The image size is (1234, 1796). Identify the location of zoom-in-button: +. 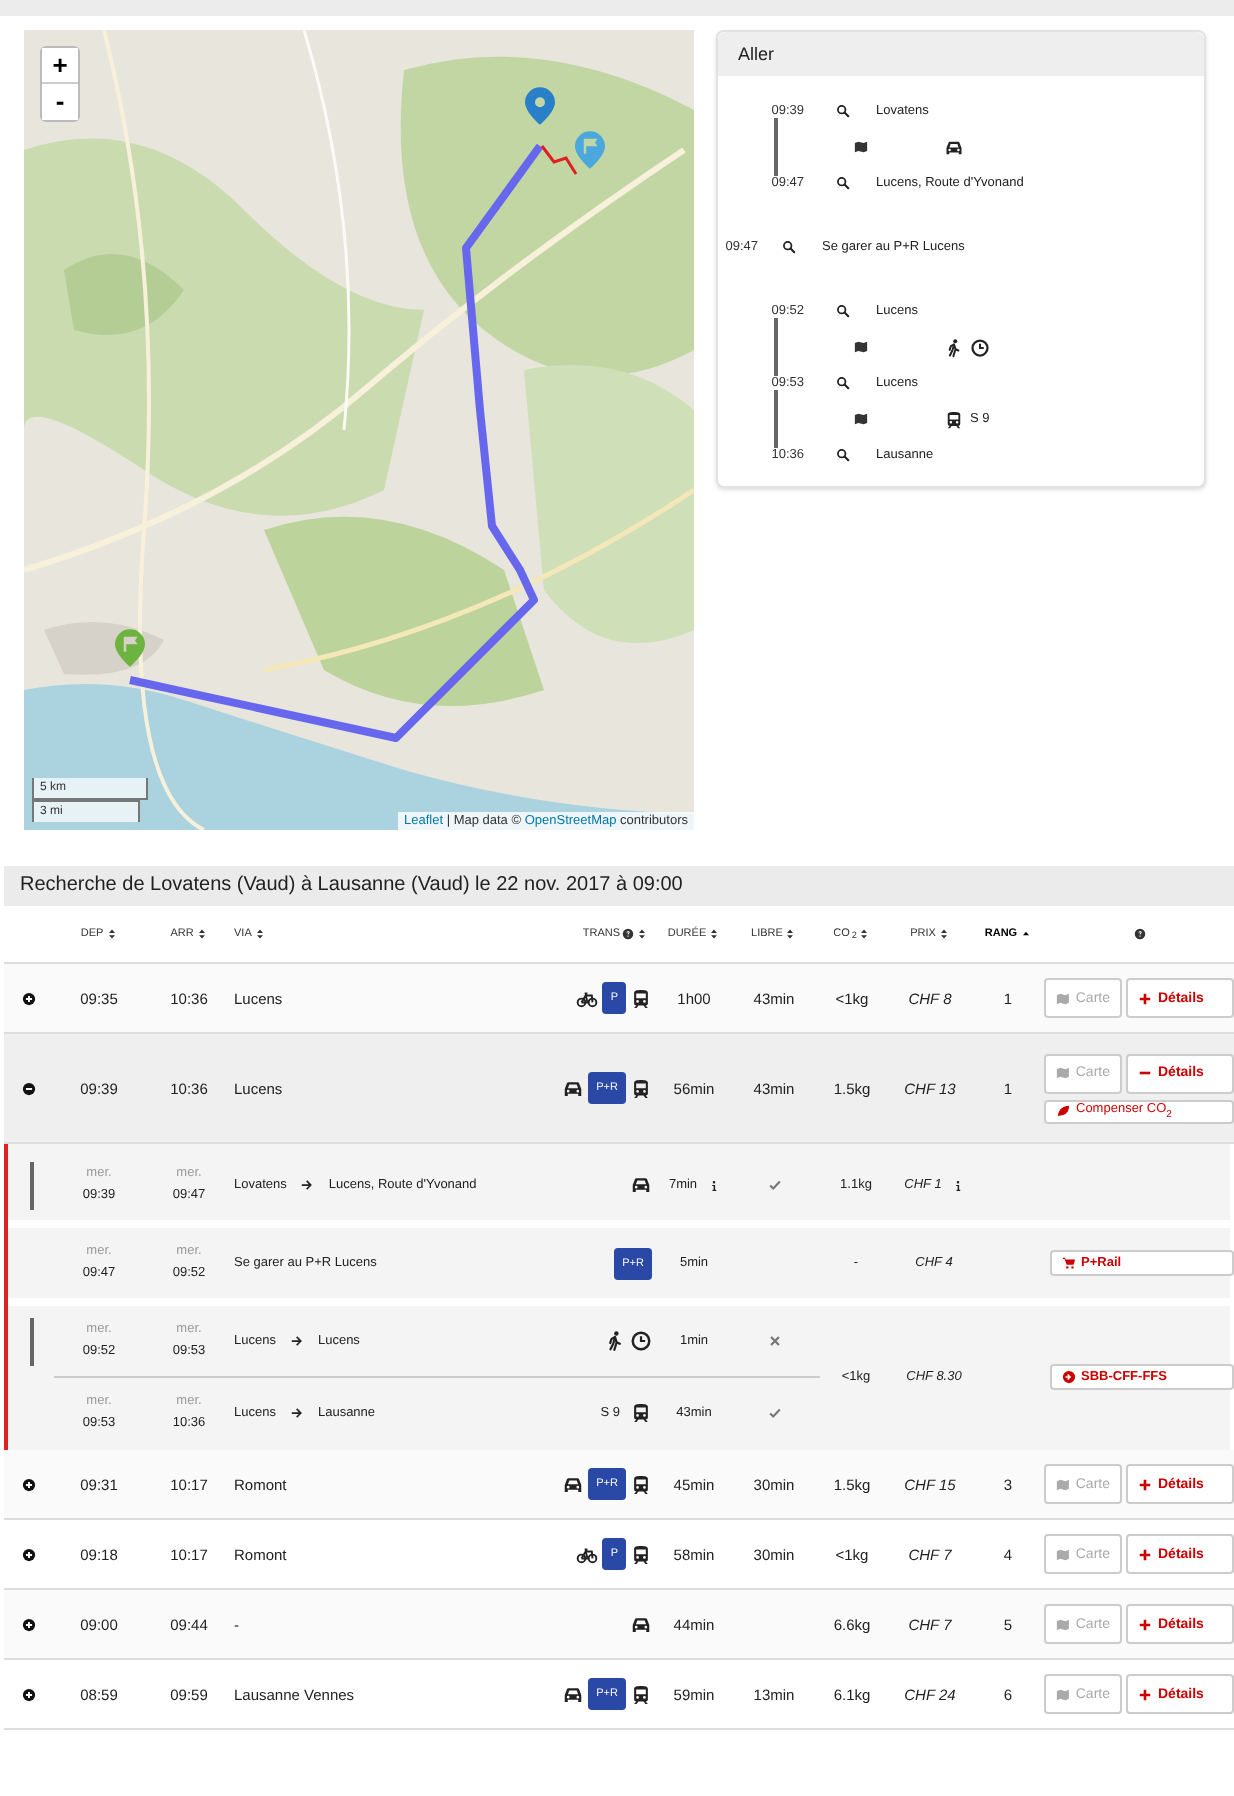
(60, 66).